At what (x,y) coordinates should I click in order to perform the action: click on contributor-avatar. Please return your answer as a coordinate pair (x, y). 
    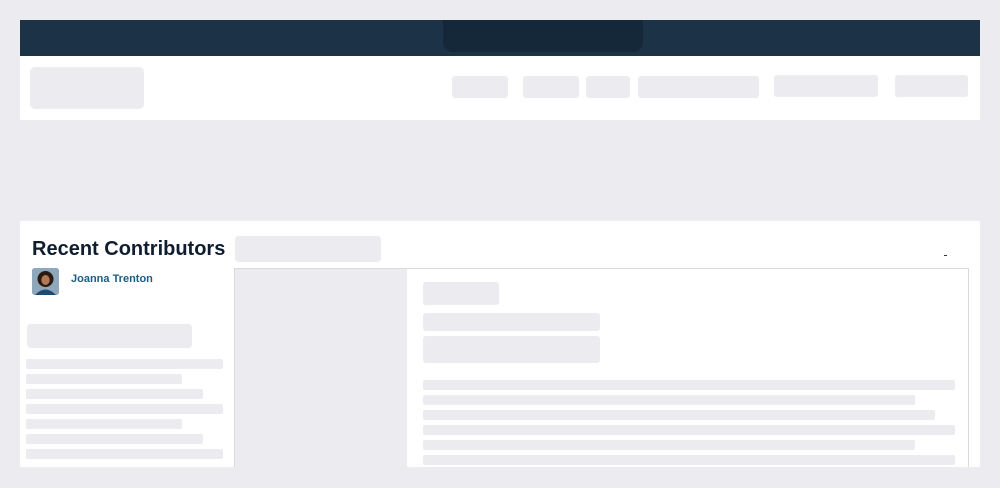
    Looking at the image, I should click on (45, 281).